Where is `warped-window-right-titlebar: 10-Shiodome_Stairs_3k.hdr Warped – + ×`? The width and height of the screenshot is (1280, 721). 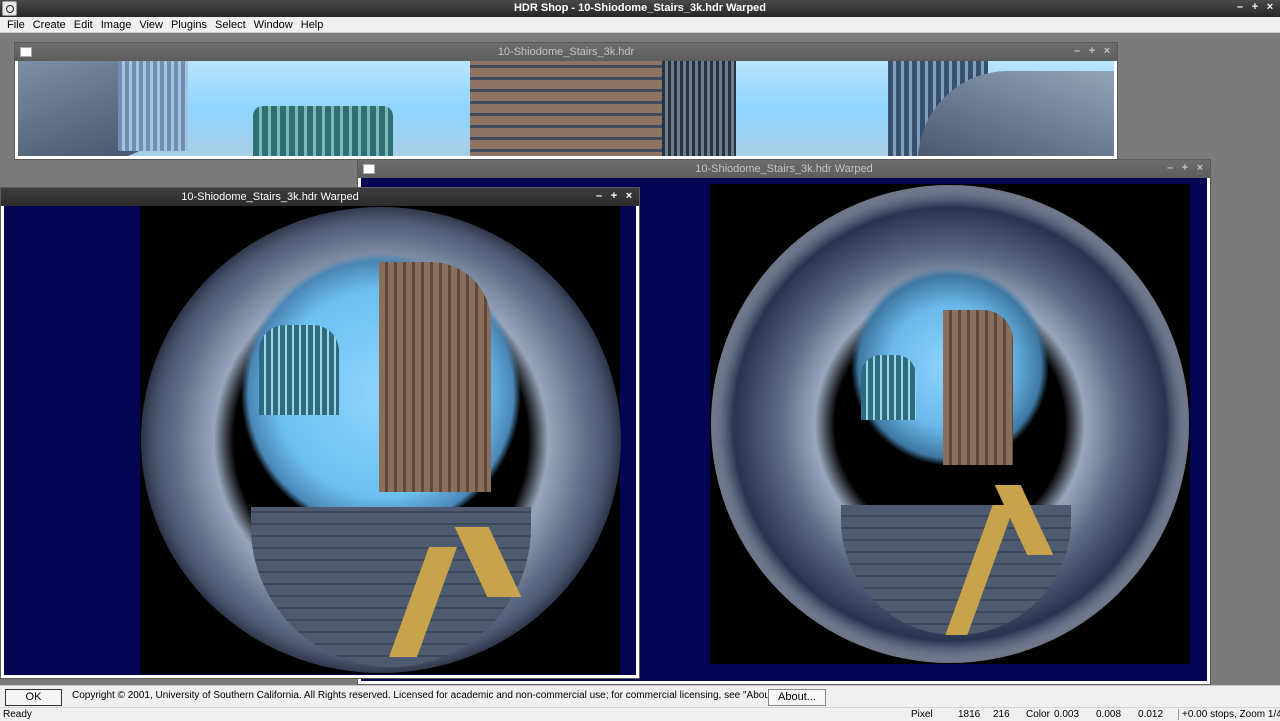 warped-window-right-titlebar: 10-Shiodome_Stairs_3k.hdr Warped – + × is located at coordinates (784, 169).